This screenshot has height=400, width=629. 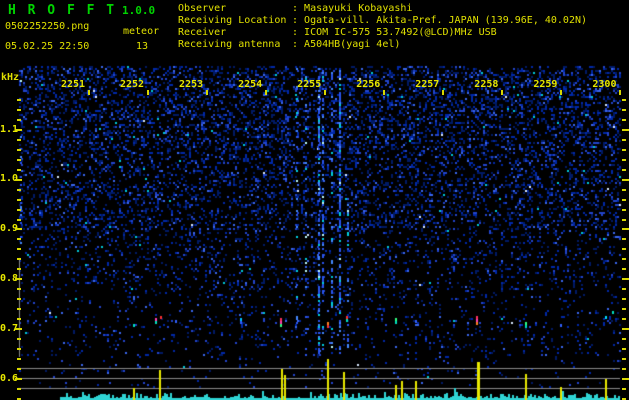 I want to click on time-label: 2256, so click(x=368, y=84).